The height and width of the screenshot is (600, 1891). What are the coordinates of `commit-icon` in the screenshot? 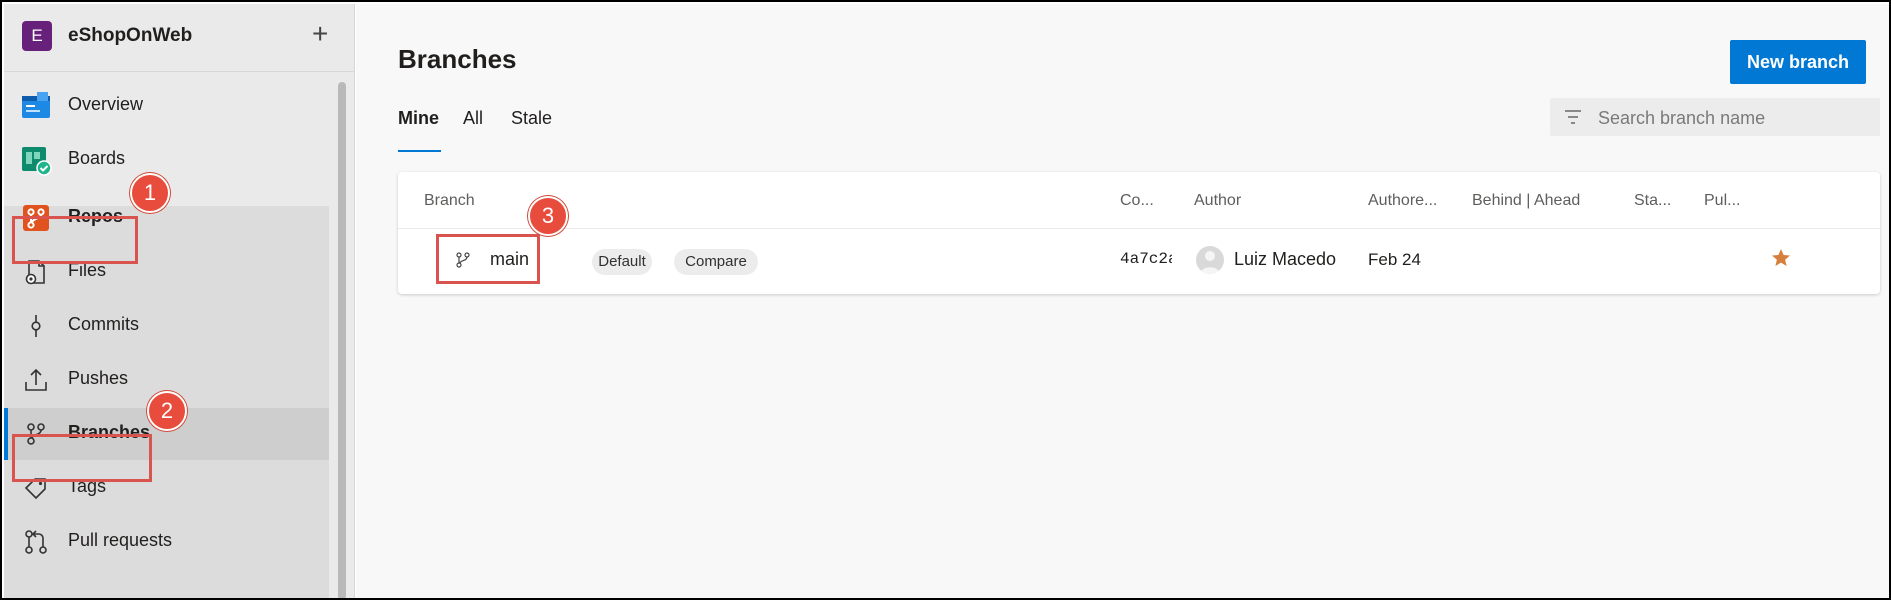 It's located at (36, 326).